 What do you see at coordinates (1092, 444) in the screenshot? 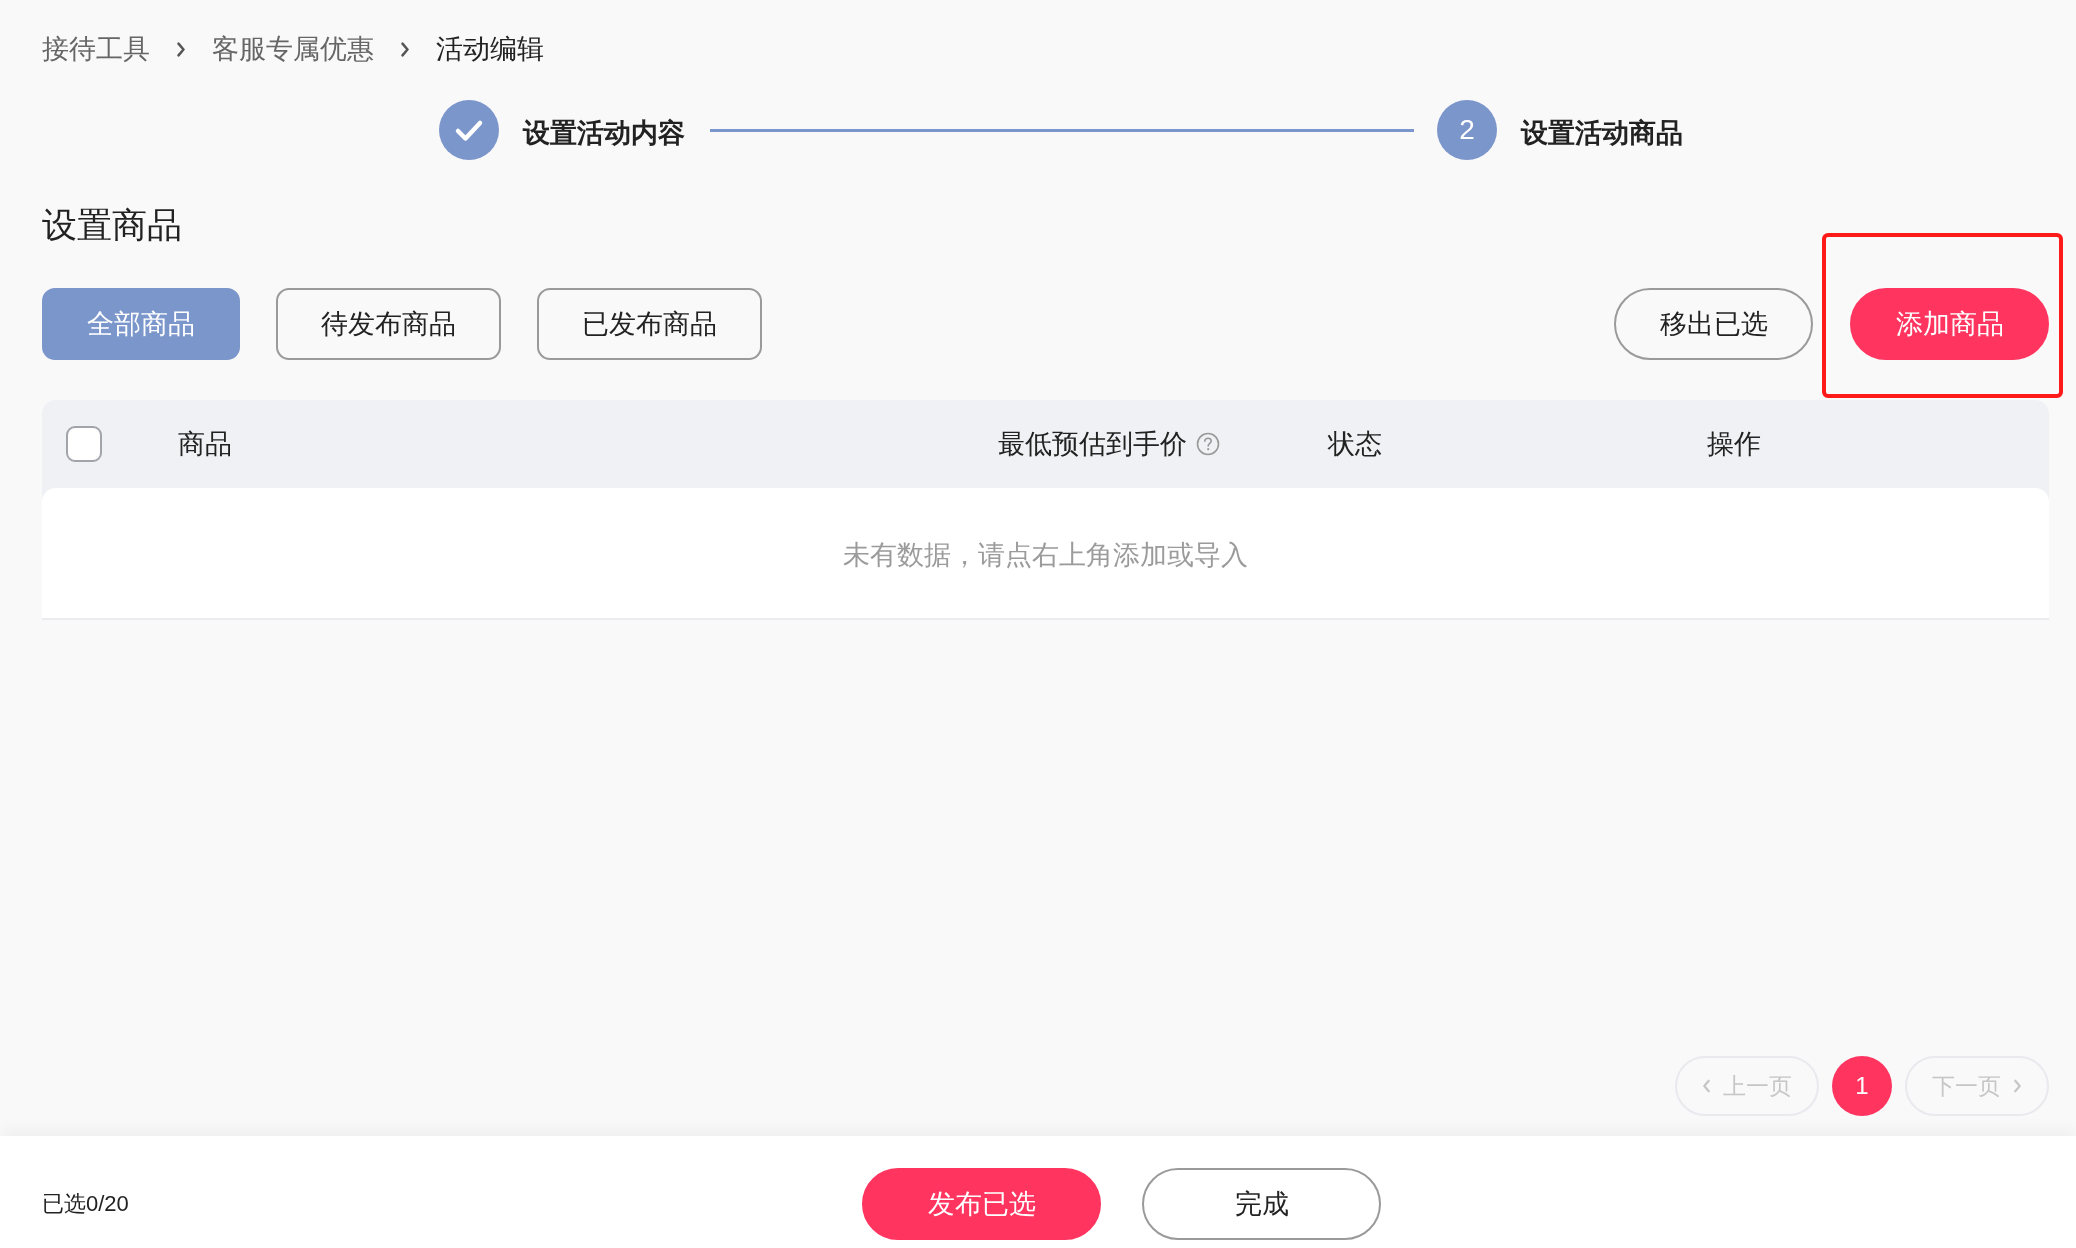
I see `column-header: 最低预估到手价` at bounding box center [1092, 444].